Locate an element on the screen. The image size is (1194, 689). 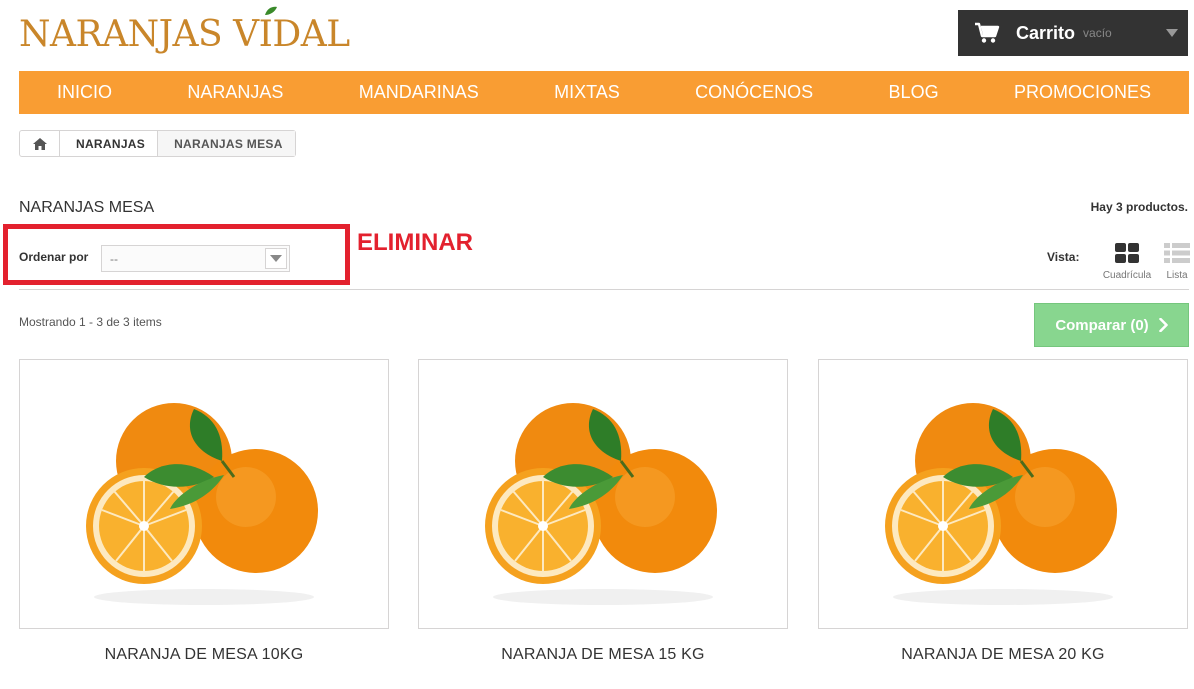
nav-item-mixtas: MIXTAS is located at coordinates (587, 92).